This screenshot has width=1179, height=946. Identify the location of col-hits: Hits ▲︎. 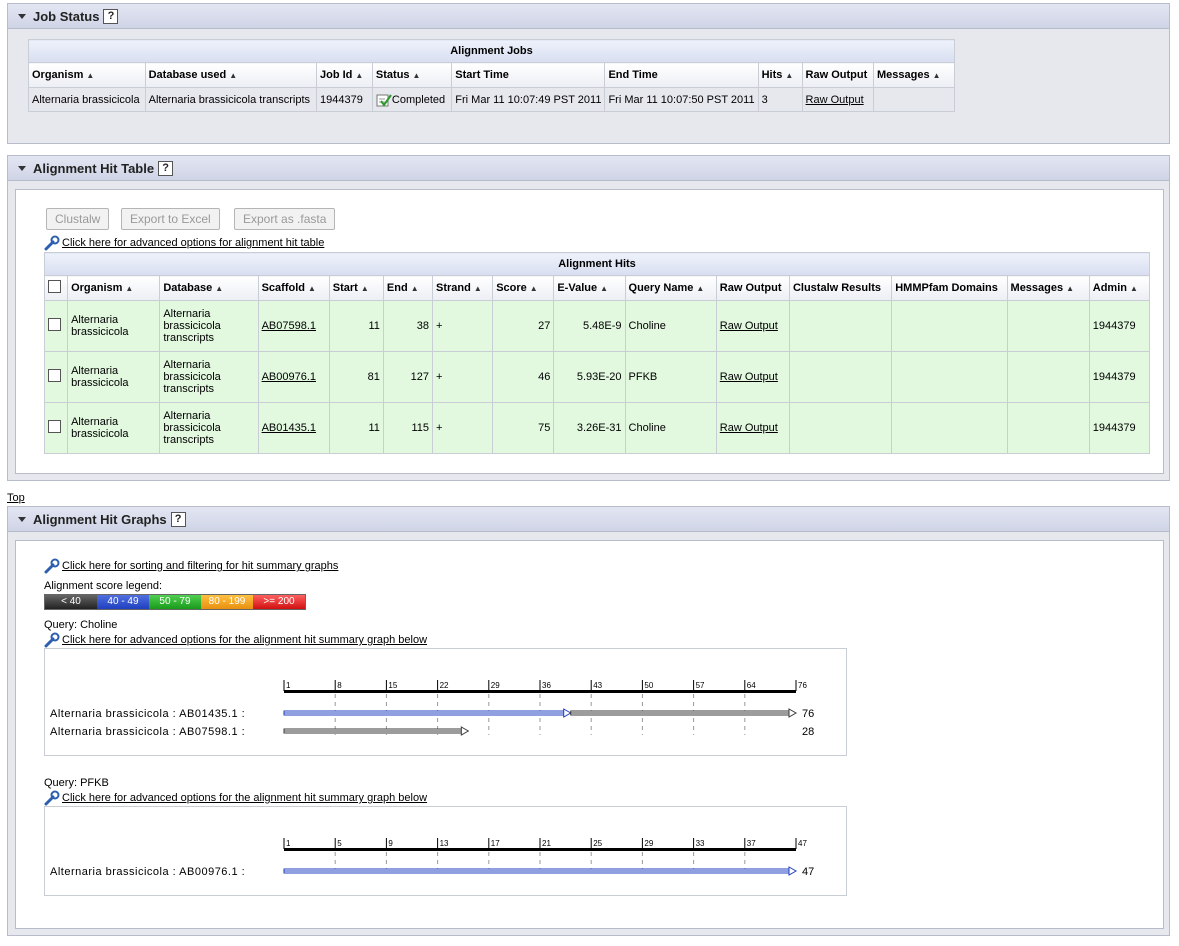
(780, 75).